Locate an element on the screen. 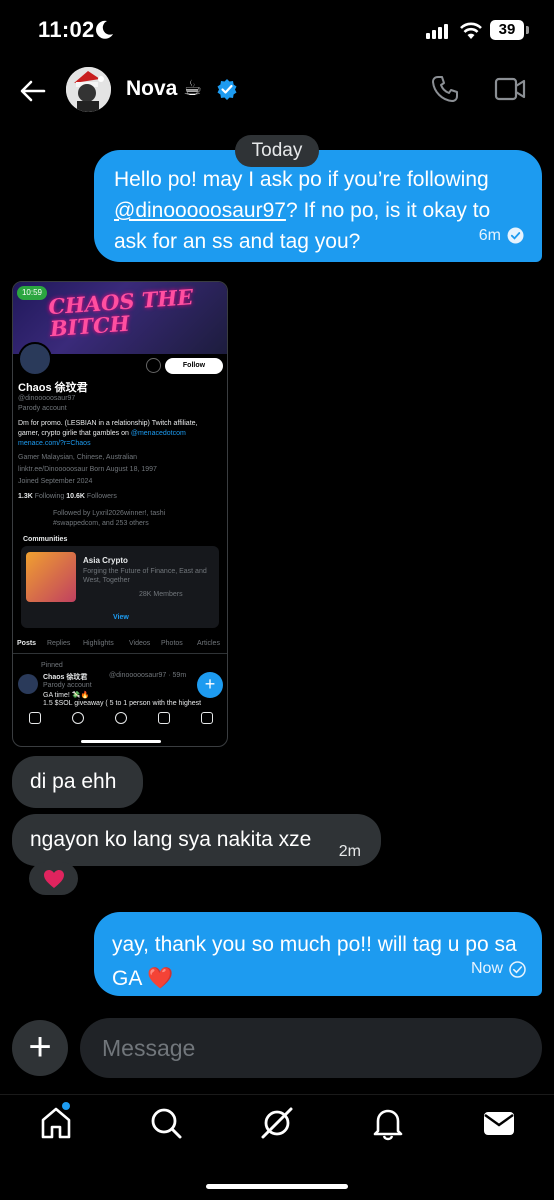  battery-nub is located at coordinates (527, 30).